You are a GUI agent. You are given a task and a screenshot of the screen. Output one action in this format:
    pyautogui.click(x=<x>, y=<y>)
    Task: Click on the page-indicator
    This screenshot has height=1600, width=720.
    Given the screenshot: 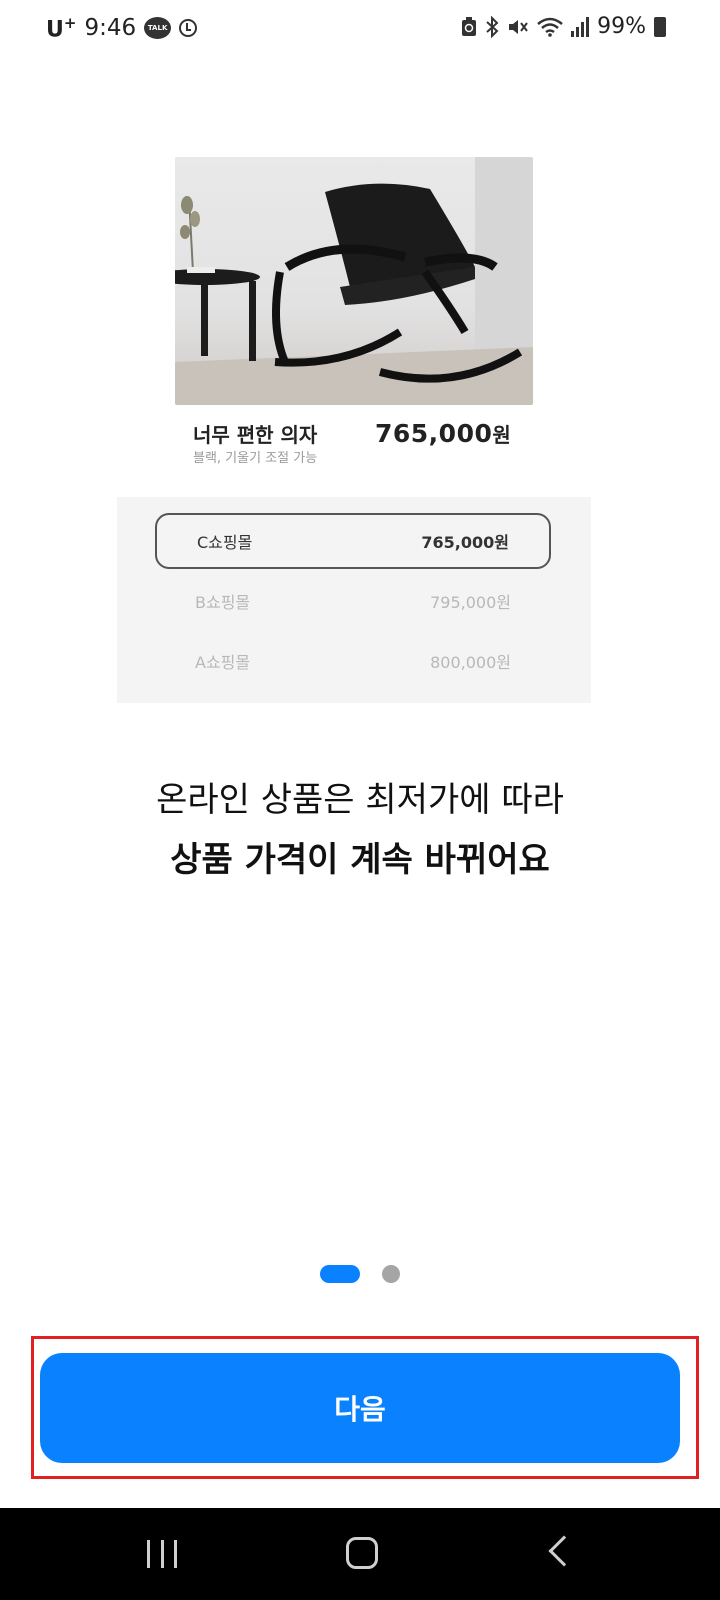 What is the action you would take?
    pyautogui.click(x=360, y=1275)
    